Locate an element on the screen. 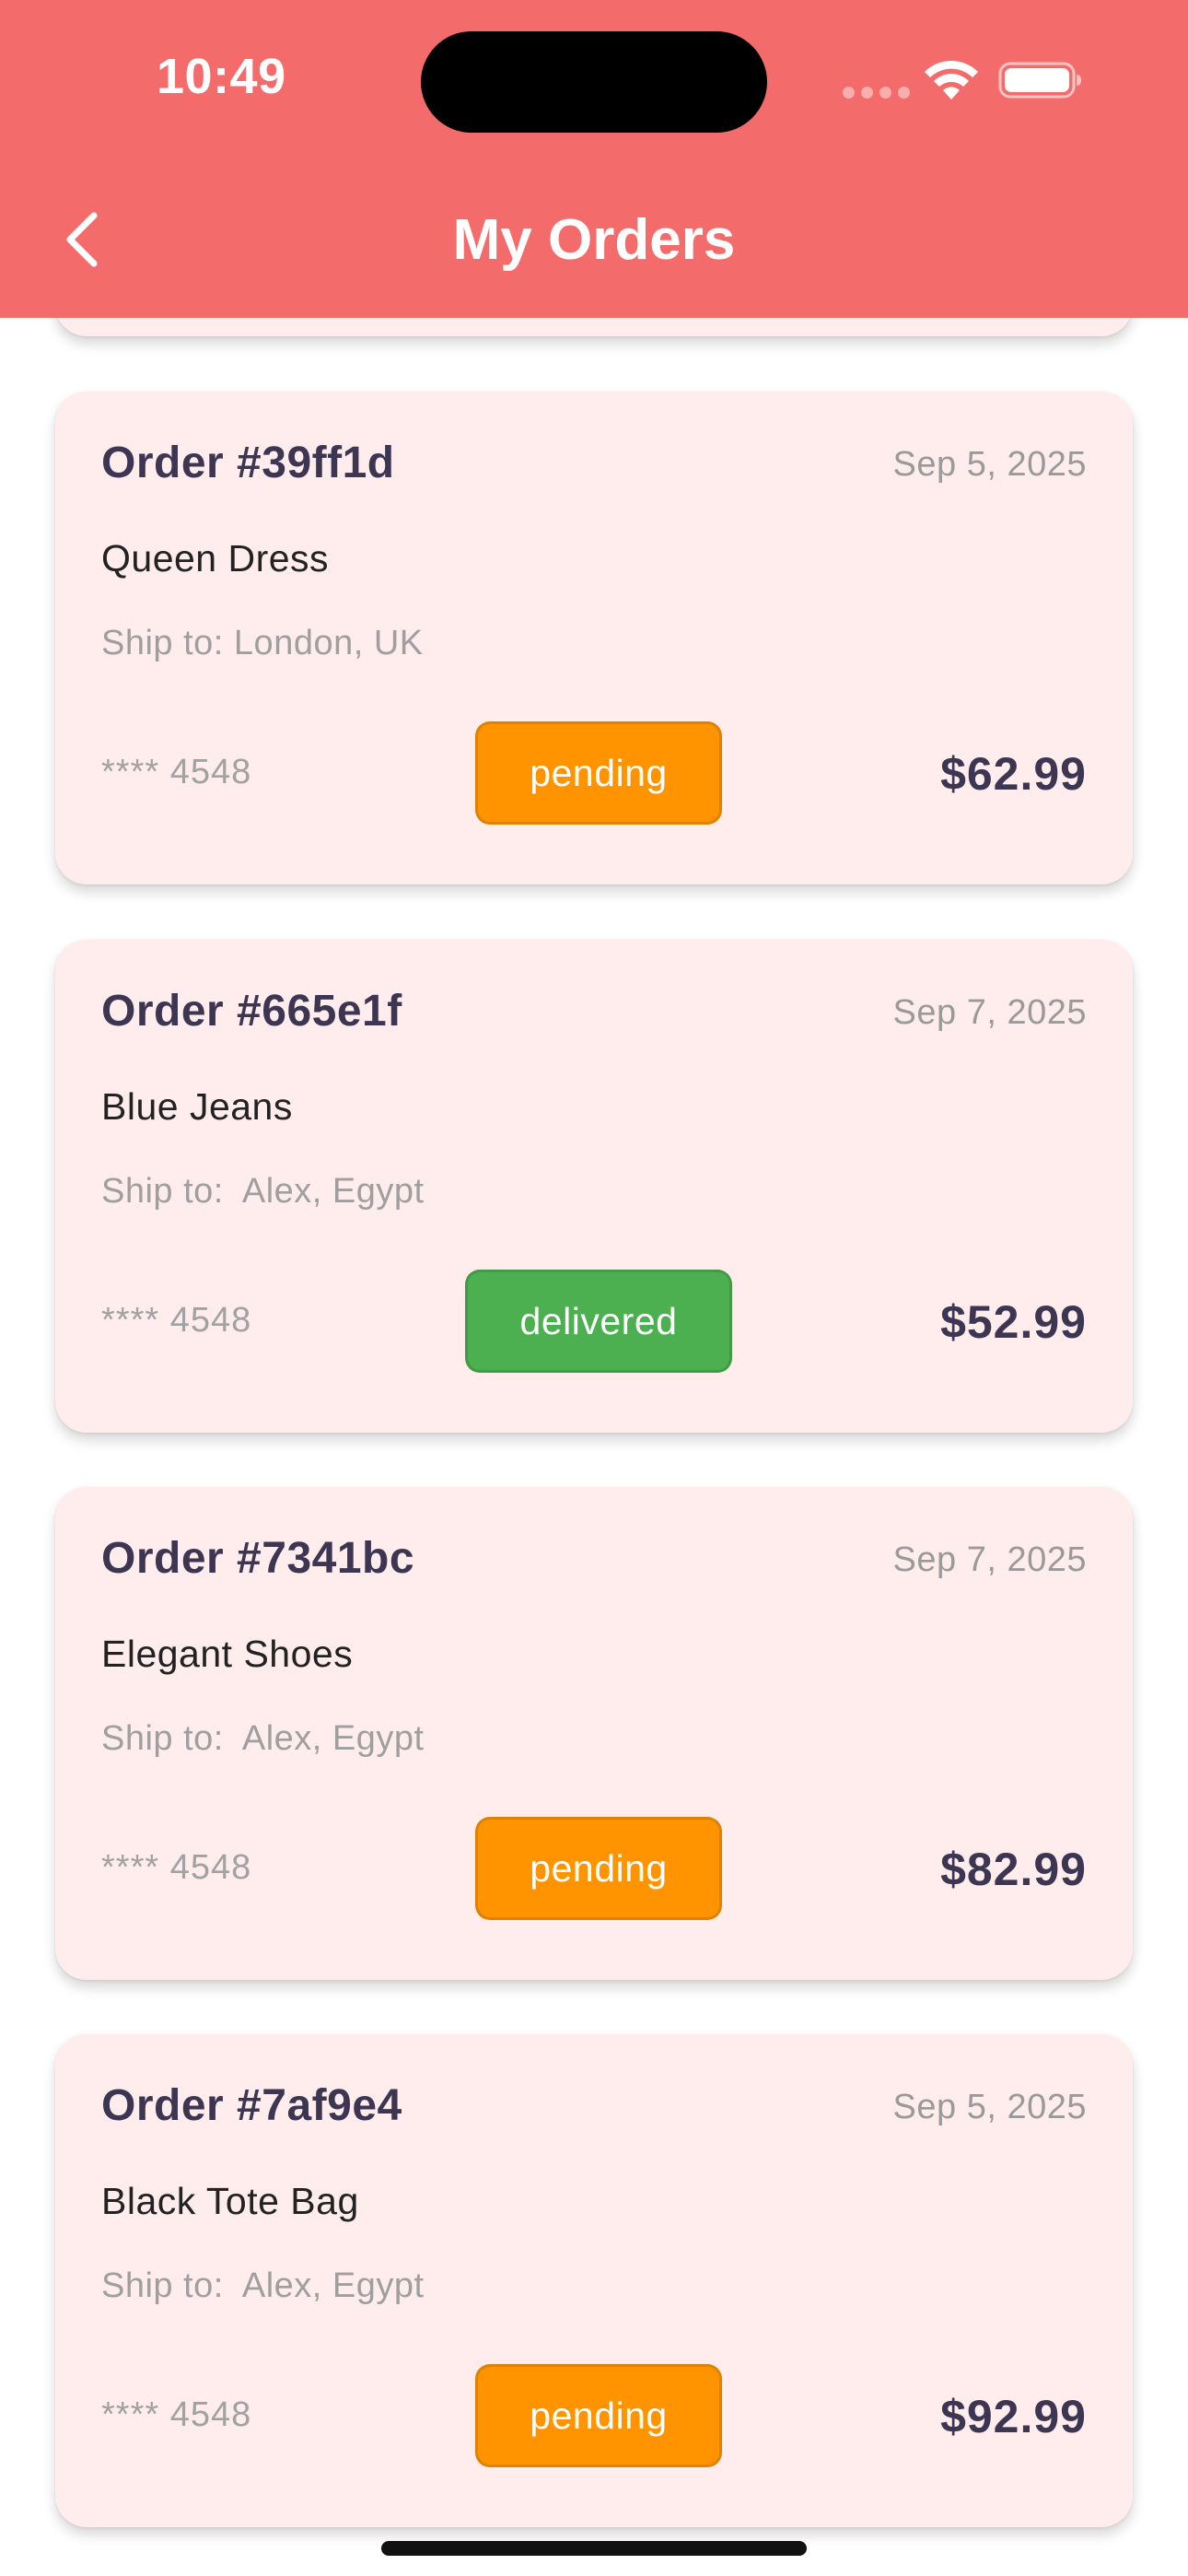 The height and width of the screenshot is (2576, 1188). product-name: Elegant Shoes is located at coordinates (227, 1654).